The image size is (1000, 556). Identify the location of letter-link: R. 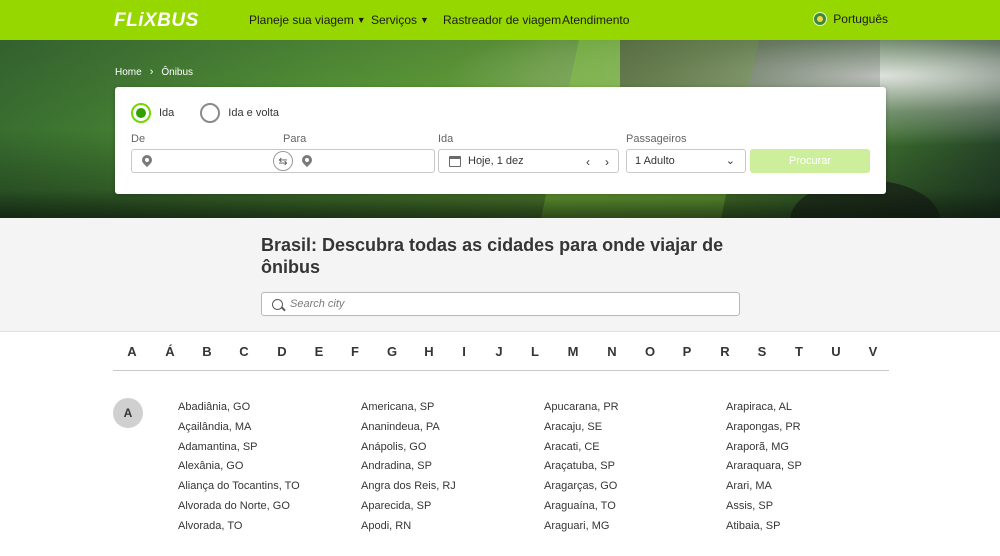
(724, 351).